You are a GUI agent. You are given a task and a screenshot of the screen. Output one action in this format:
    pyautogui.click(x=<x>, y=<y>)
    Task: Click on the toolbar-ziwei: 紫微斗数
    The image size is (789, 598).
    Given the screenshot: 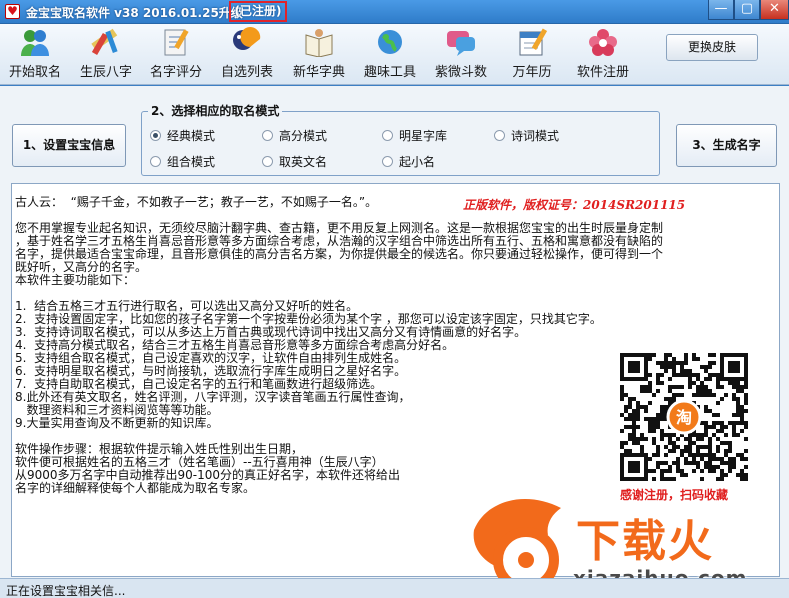 What is the action you would take?
    pyautogui.click(x=461, y=53)
    